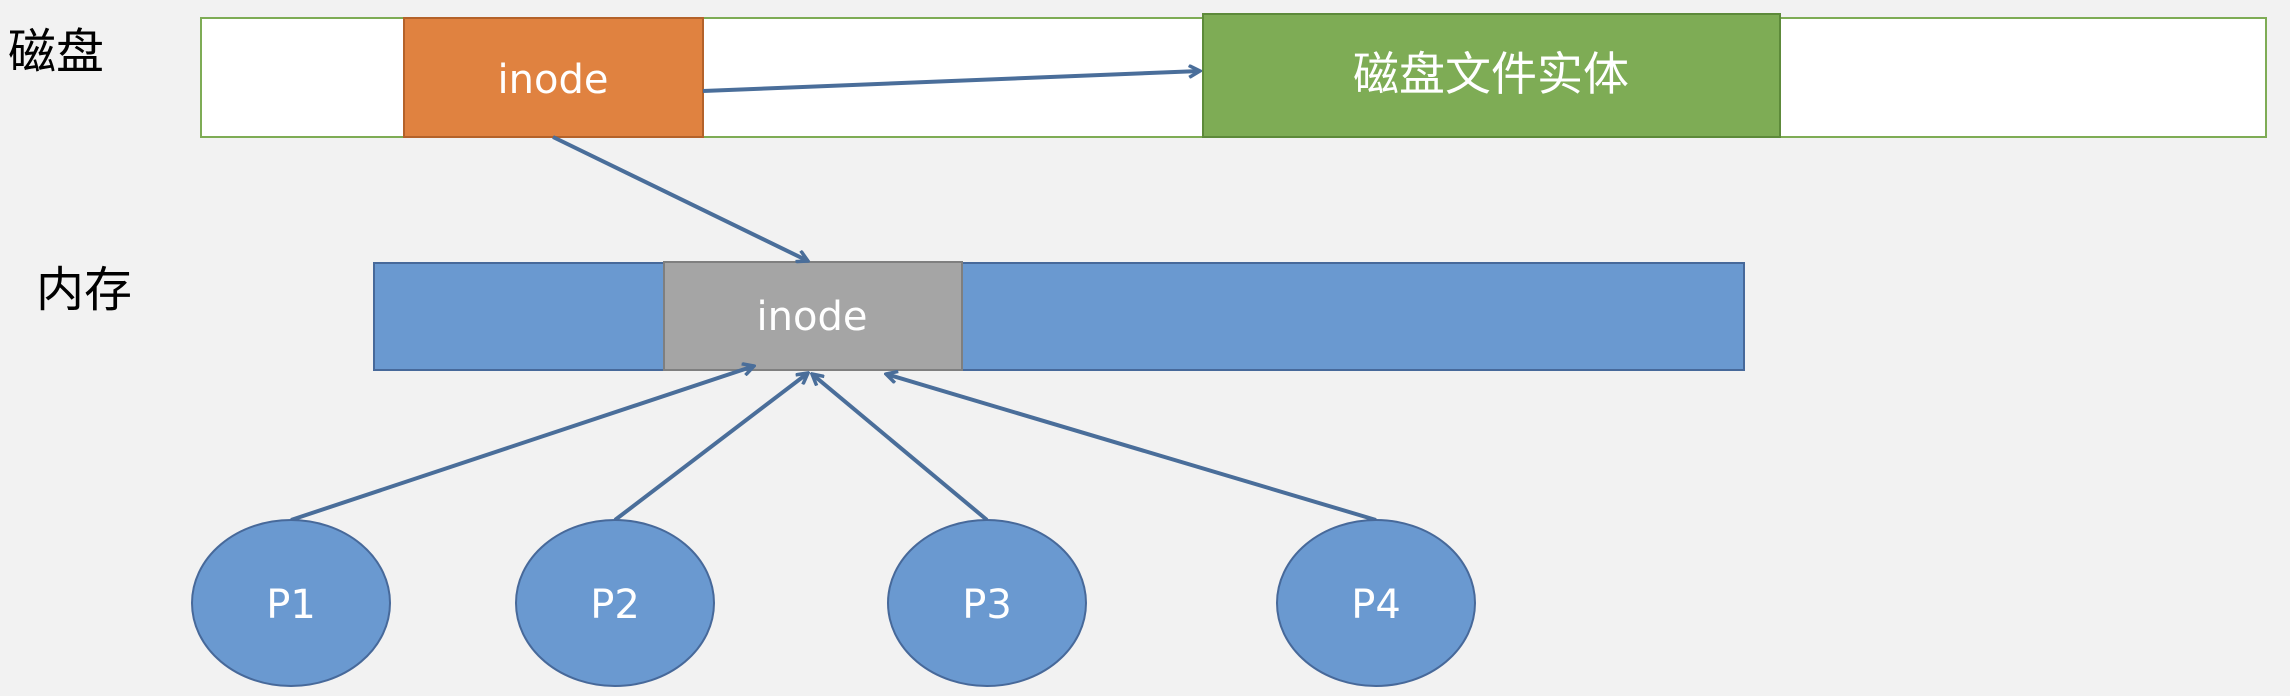 The image size is (2290, 696). Describe the element at coordinates (1059, 316) in the screenshot. I see `memory-bar` at that location.